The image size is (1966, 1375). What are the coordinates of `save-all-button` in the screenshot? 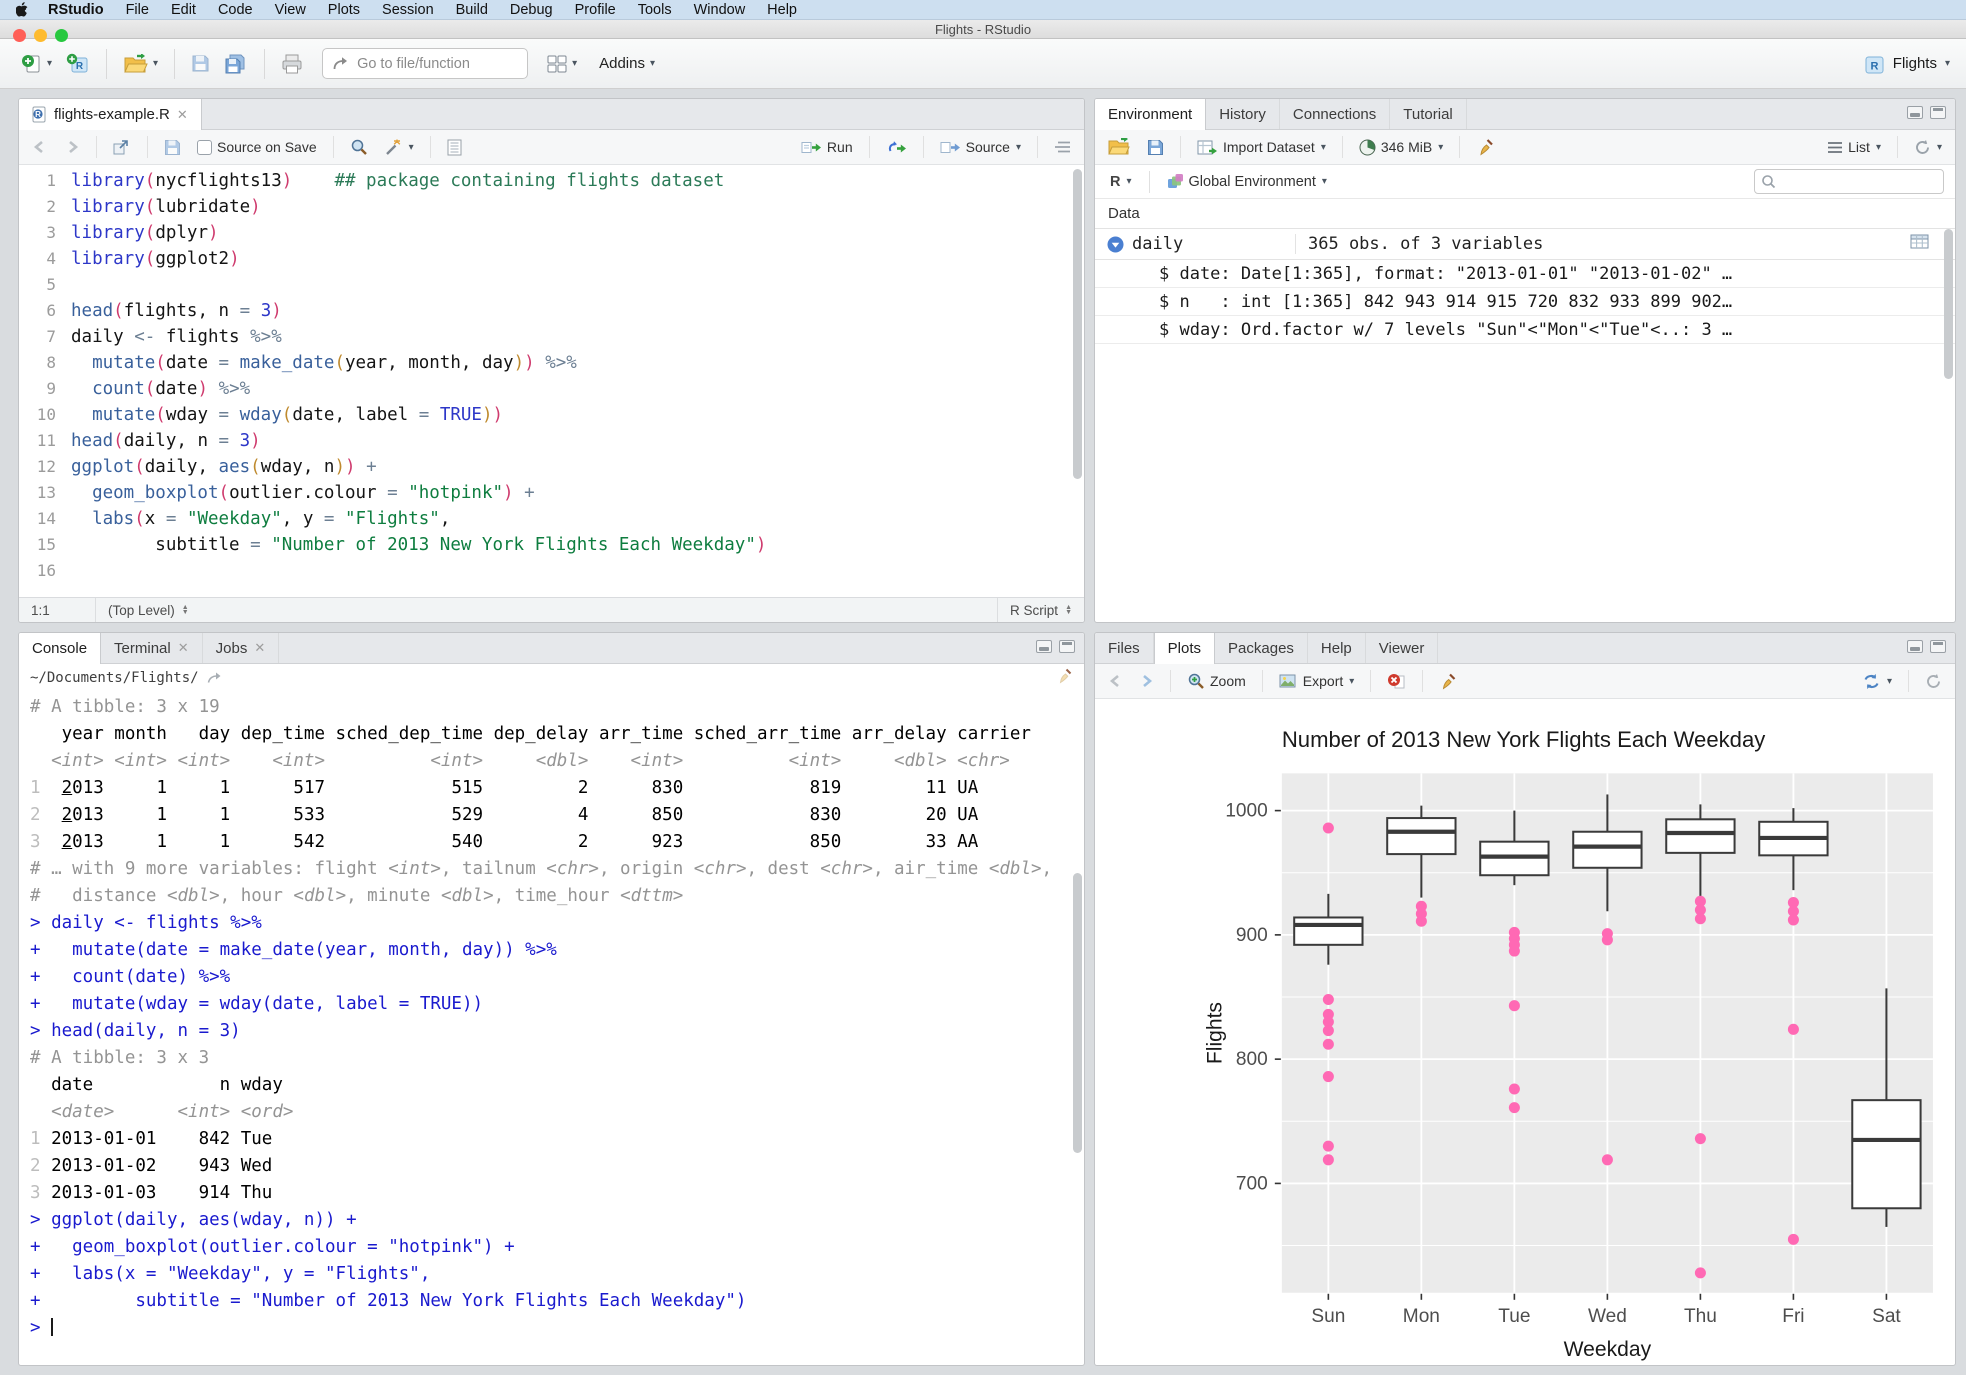 It's located at (236, 63).